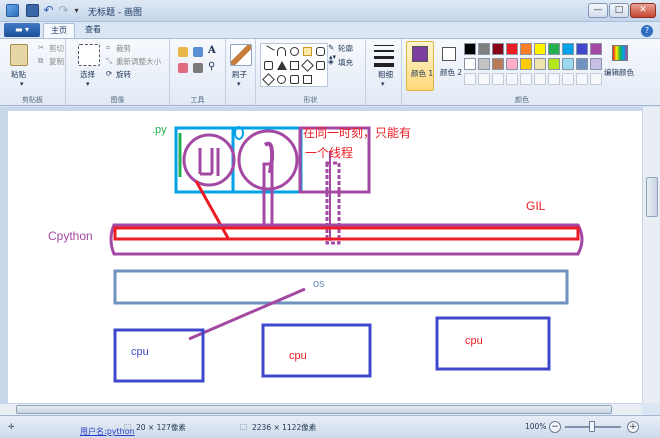 The height and width of the screenshot is (438, 660). What do you see at coordinates (294, 65) in the screenshot?
I see `right-triangle-shape-icon` at bounding box center [294, 65].